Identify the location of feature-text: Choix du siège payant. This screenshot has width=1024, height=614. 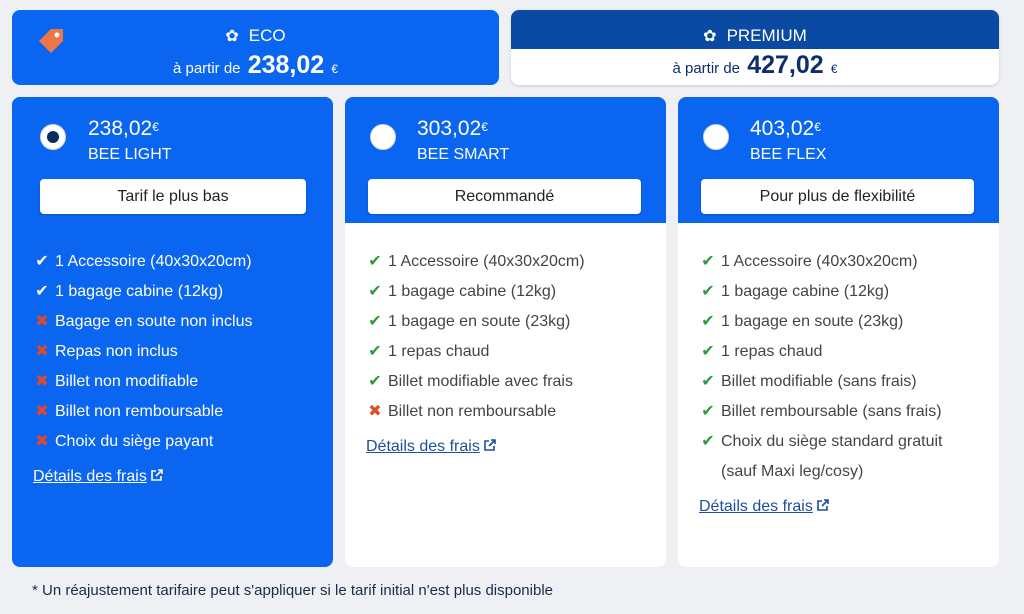
(134, 441).